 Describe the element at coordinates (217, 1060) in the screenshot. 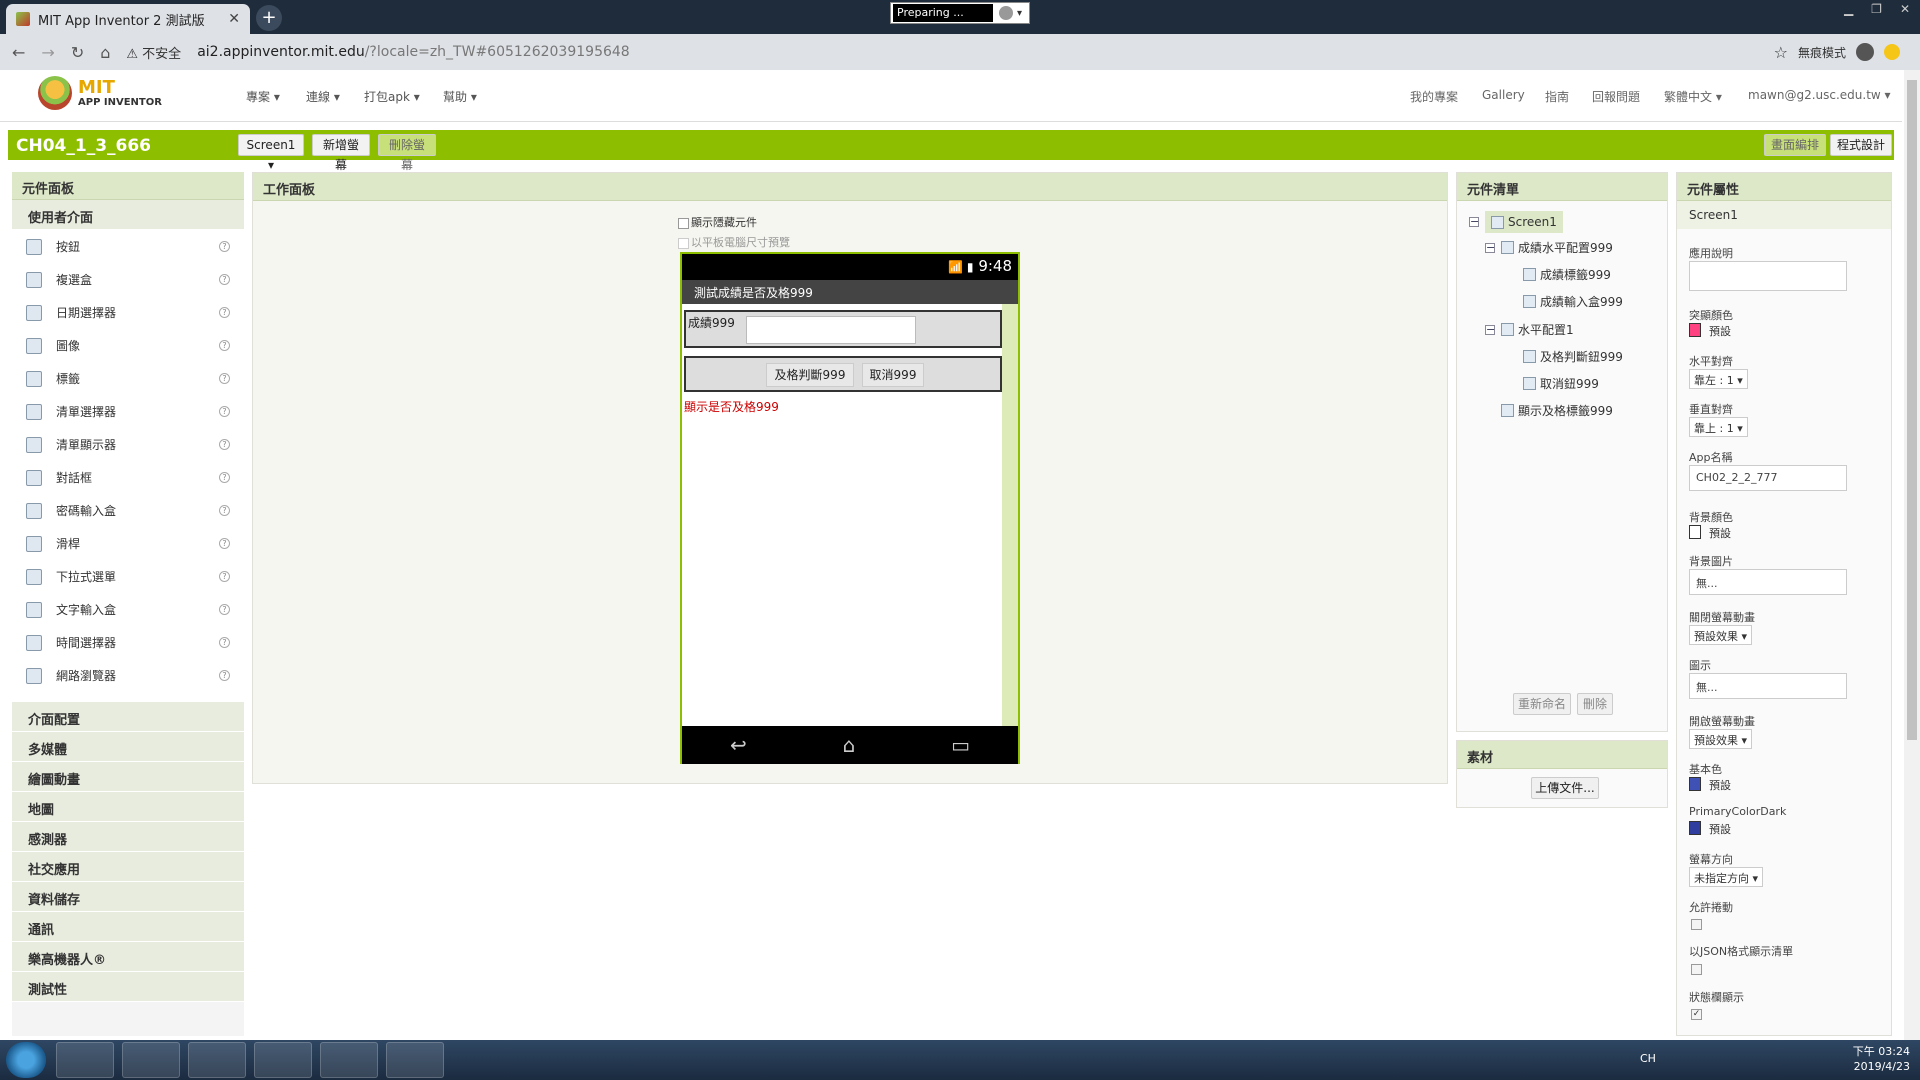

I see `chrome-icon` at that location.